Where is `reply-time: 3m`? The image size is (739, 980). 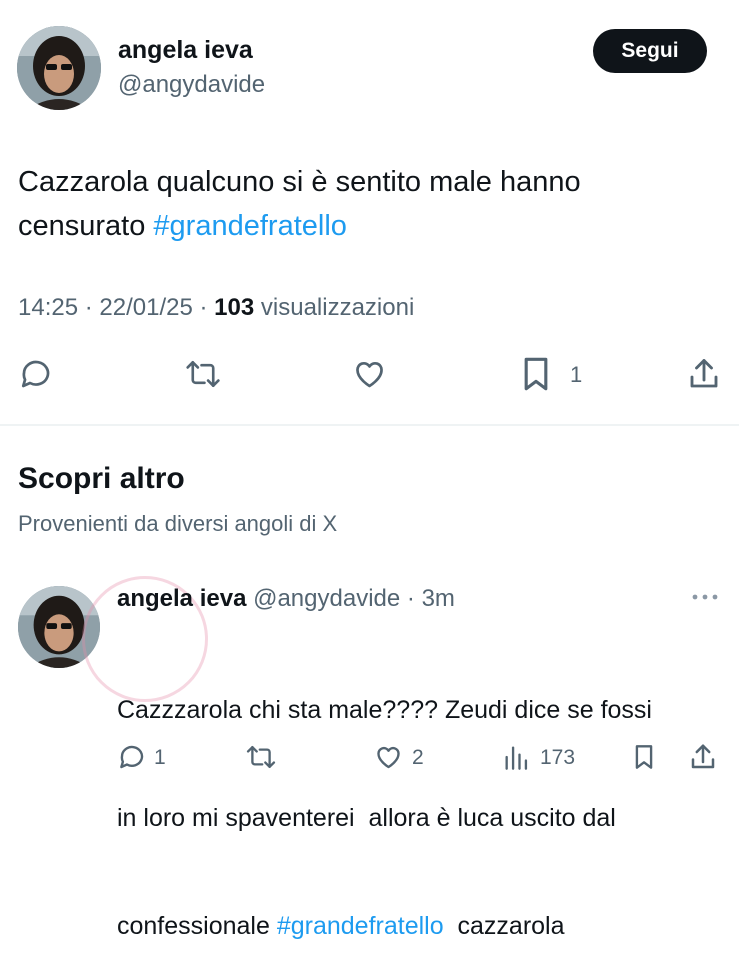
reply-time: 3m is located at coordinates (438, 598).